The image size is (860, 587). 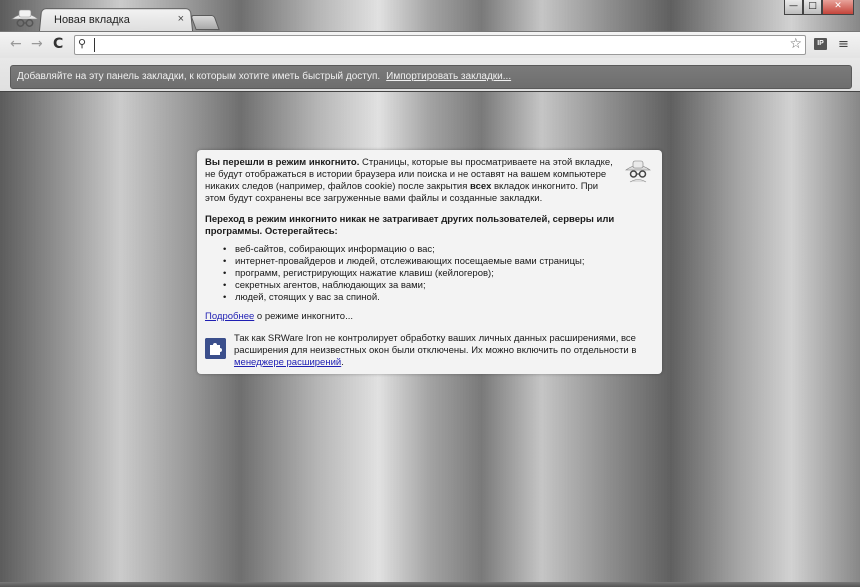 I want to click on bookmark-star-icon: ☆, so click(x=795, y=44).